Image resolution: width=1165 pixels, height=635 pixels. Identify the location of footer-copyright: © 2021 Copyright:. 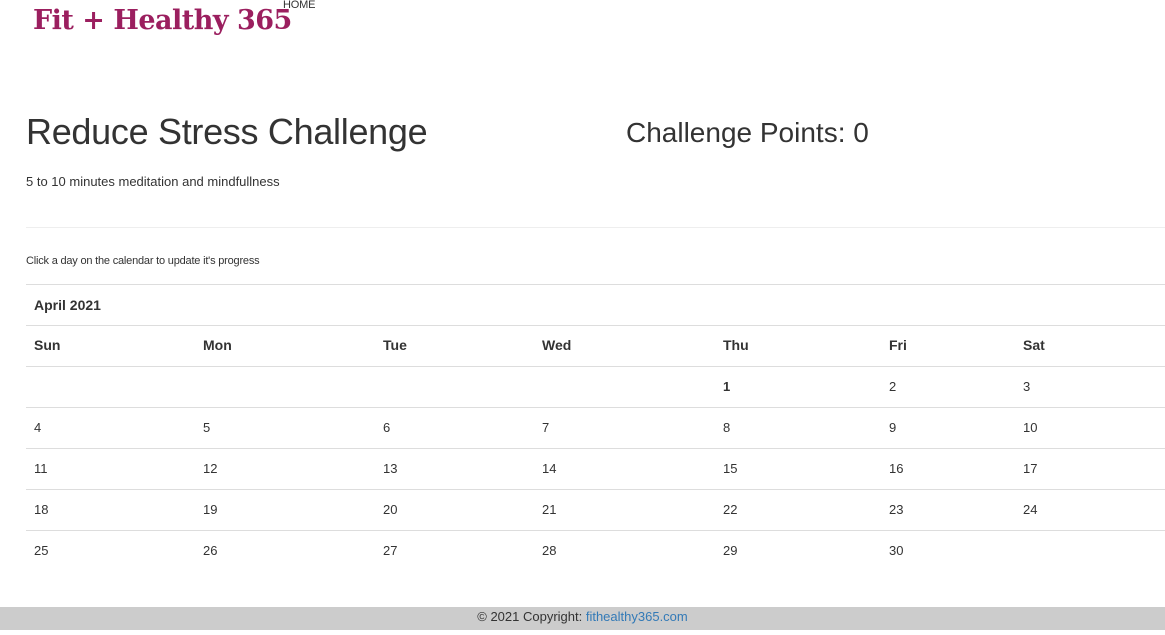
(531, 616).